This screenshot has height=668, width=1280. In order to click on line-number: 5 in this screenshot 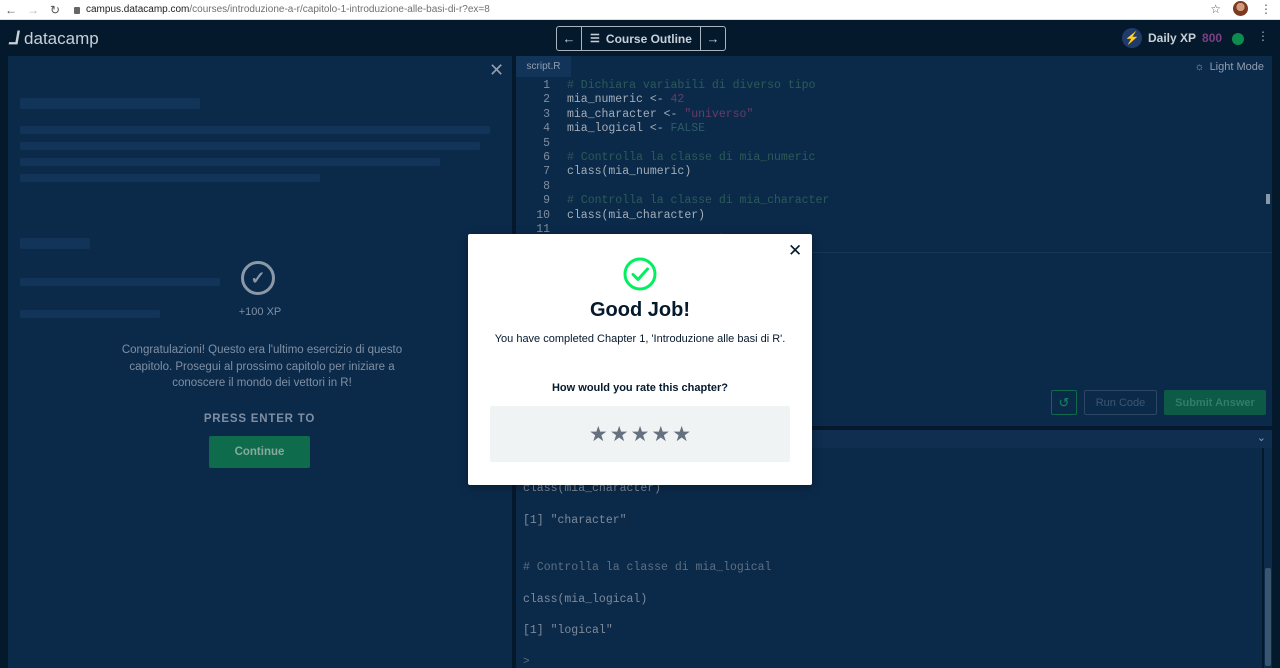, I will do `click(546, 143)`.